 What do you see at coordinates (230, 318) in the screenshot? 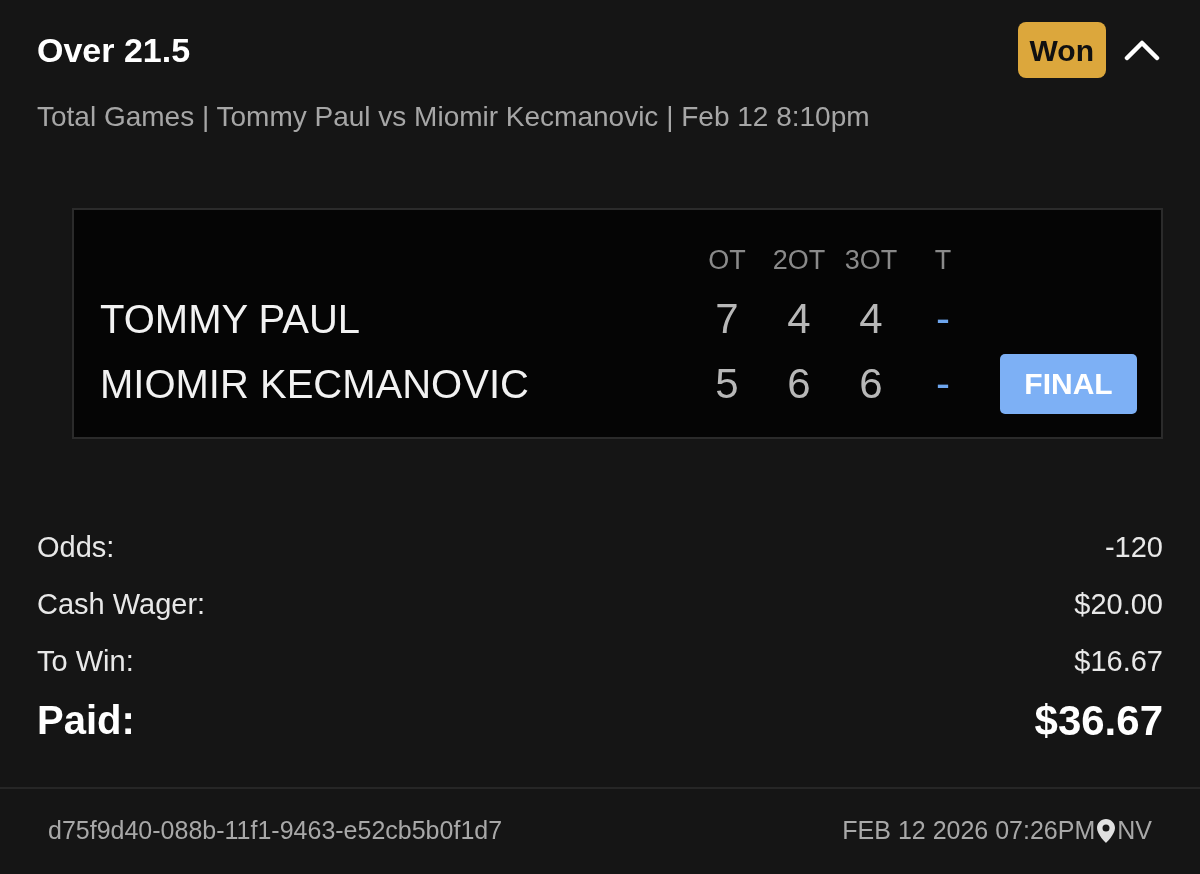
I see `player-name: TOMMY PAUL` at bounding box center [230, 318].